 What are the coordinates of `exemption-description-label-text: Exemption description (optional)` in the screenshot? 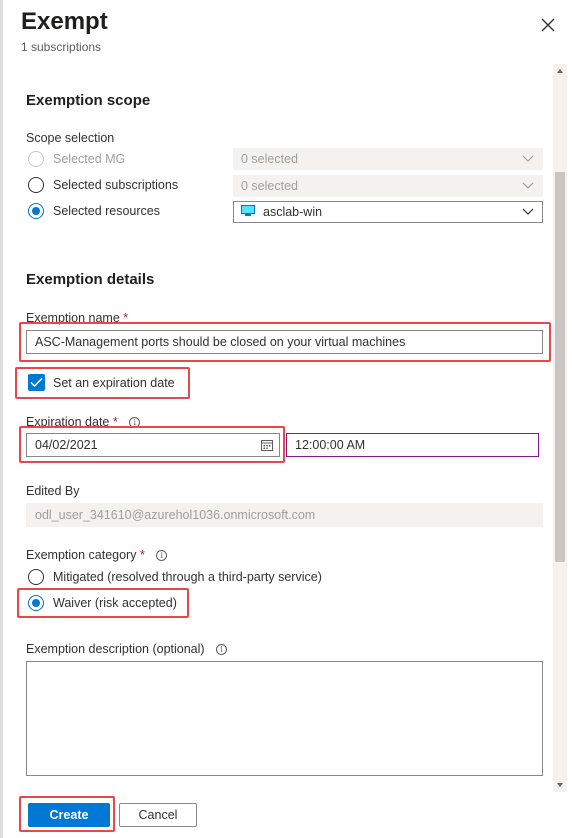 It's located at (115, 649).